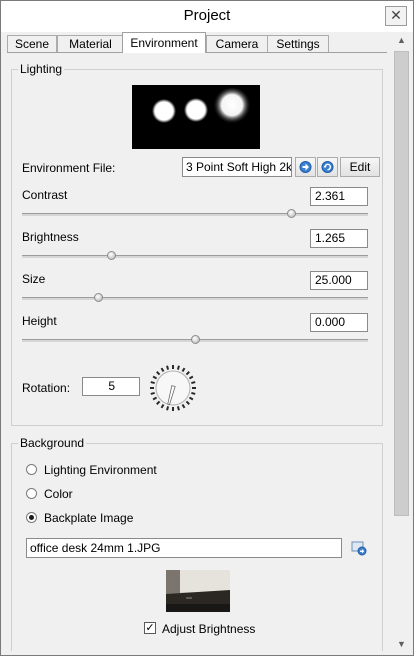 This screenshot has width=416, height=658. Describe the element at coordinates (126, 494) in the screenshot. I see `radio-color: Color` at that location.